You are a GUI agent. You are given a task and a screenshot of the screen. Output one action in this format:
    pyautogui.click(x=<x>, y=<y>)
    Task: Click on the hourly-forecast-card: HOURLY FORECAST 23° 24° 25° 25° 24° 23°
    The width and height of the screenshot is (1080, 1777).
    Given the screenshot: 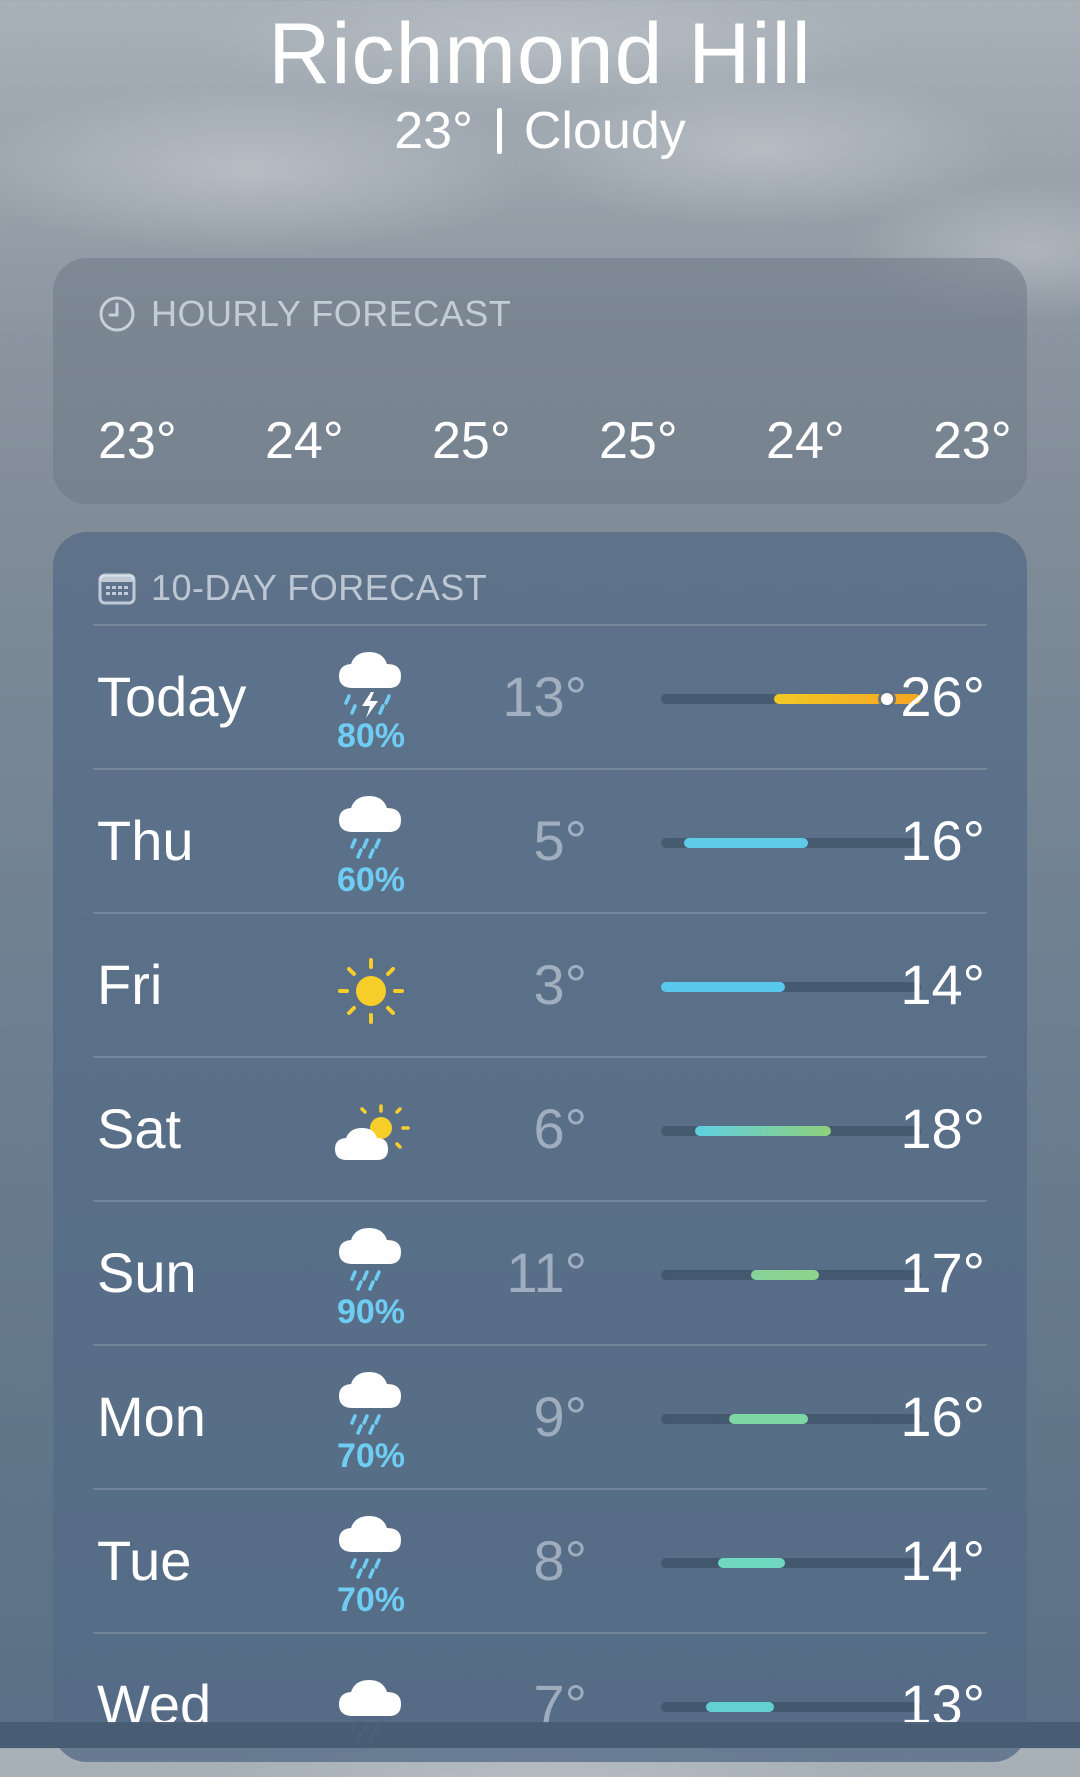 What is the action you would take?
    pyautogui.click(x=540, y=381)
    